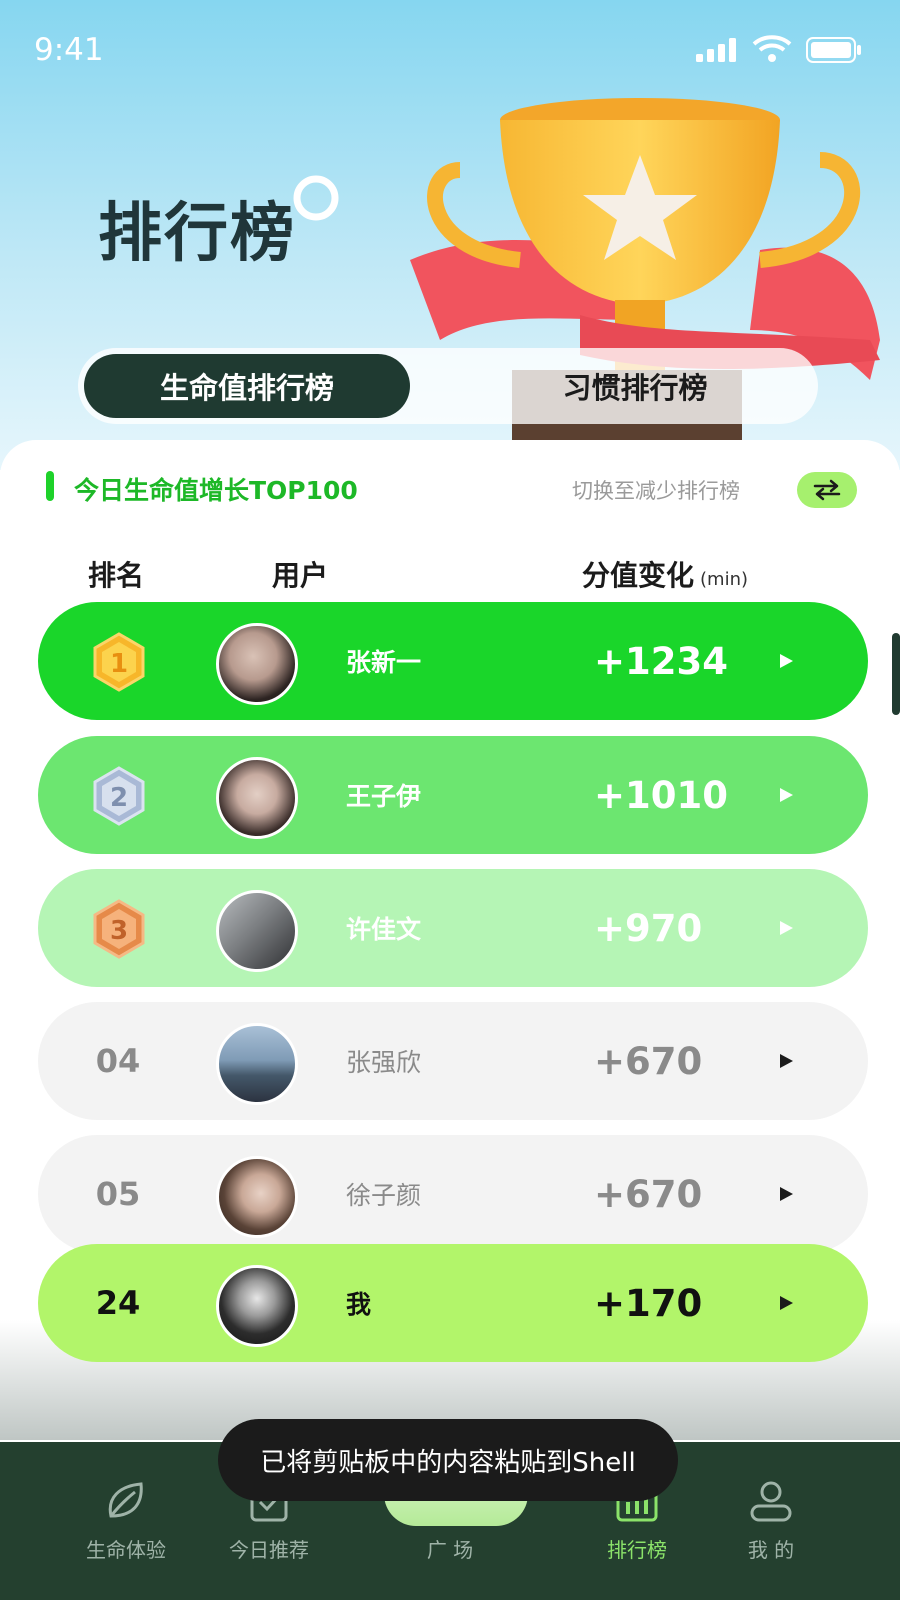 The height and width of the screenshot is (1600, 900). I want to click on person-icon, so click(771, 1501).